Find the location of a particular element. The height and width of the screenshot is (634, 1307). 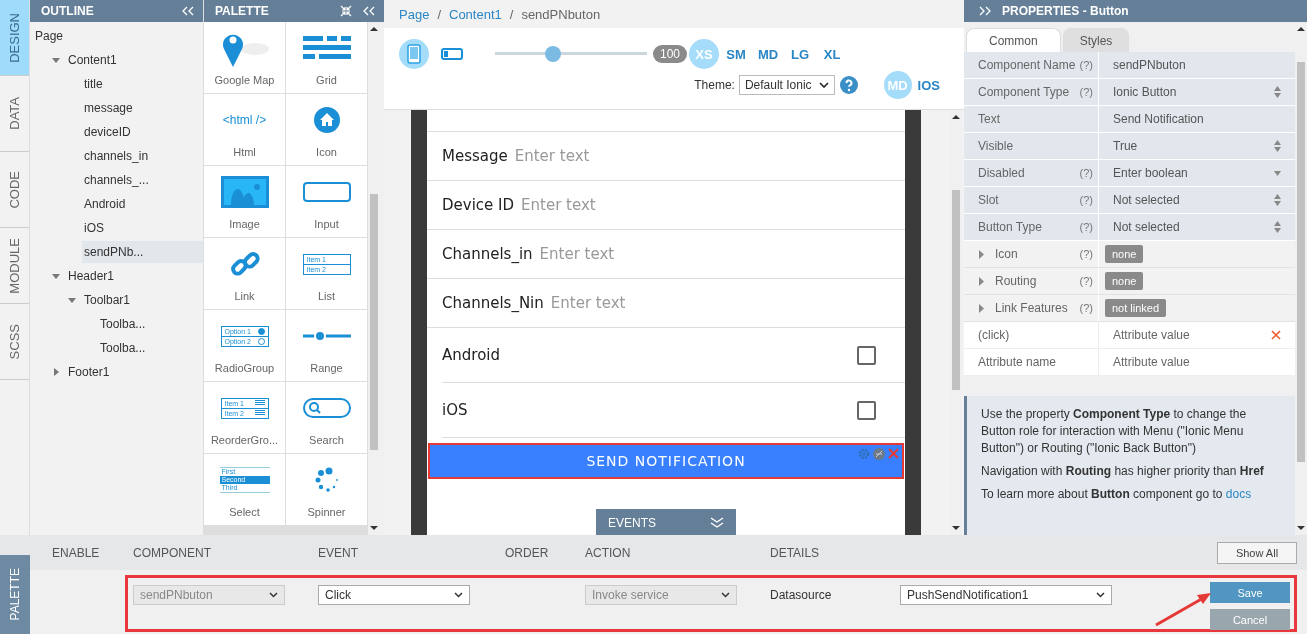

breadcrumb-link: Page is located at coordinates (414, 14).